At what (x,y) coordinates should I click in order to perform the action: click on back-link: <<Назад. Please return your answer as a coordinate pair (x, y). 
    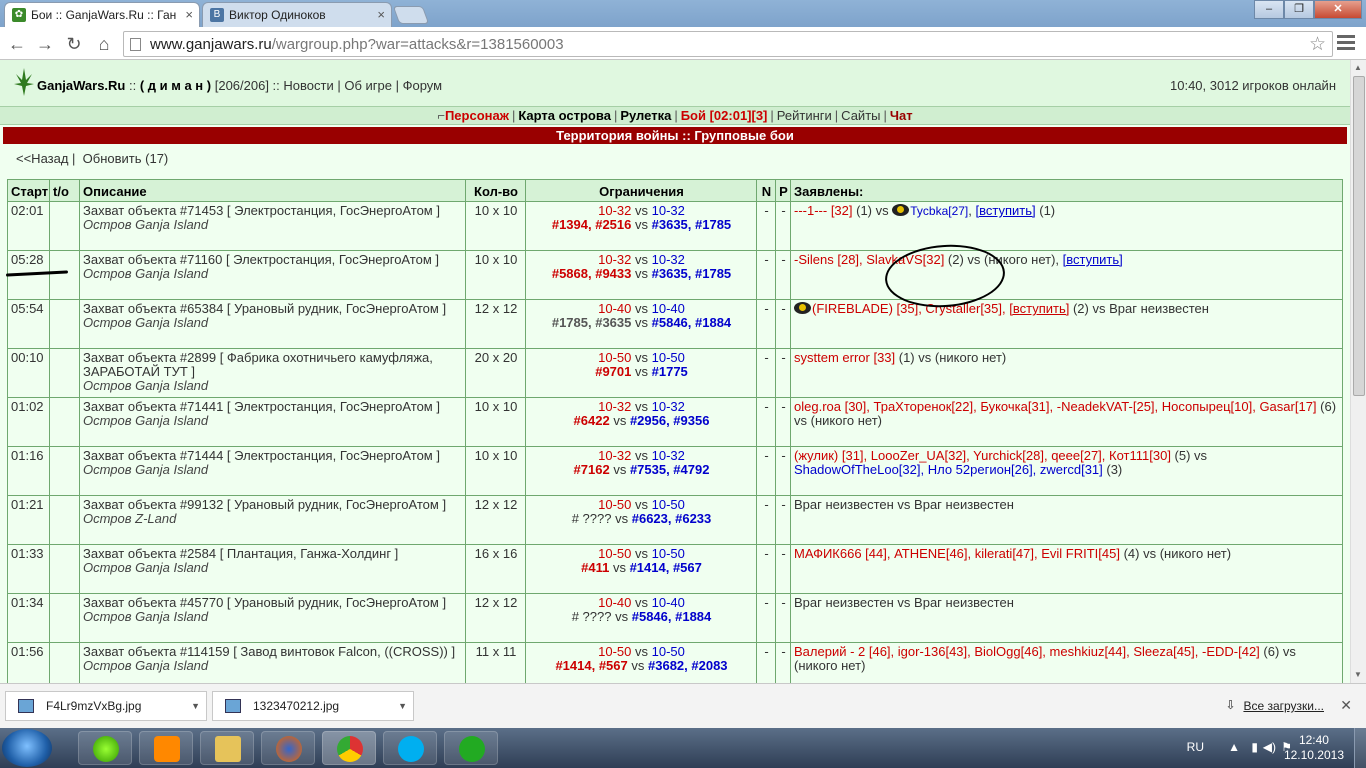
    Looking at the image, I should click on (42, 158).